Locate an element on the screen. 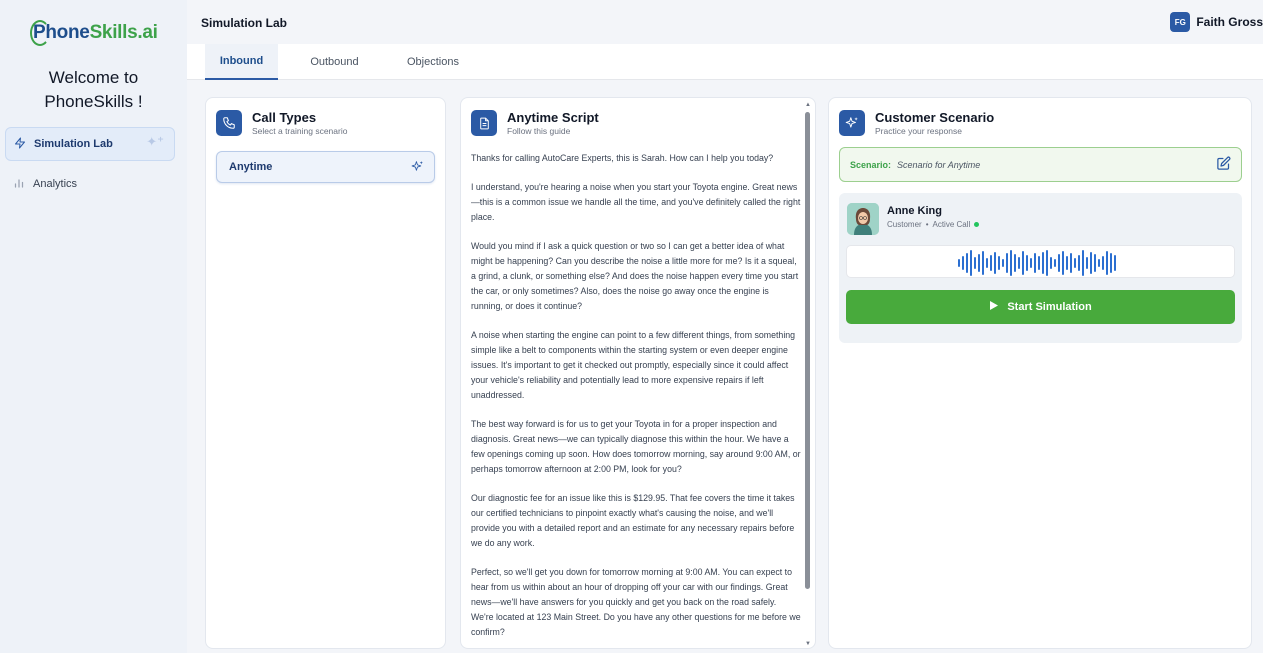 This screenshot has height=653, width=1263. user-menu: FG Faith Gross is located at coordinates (1216, 22).